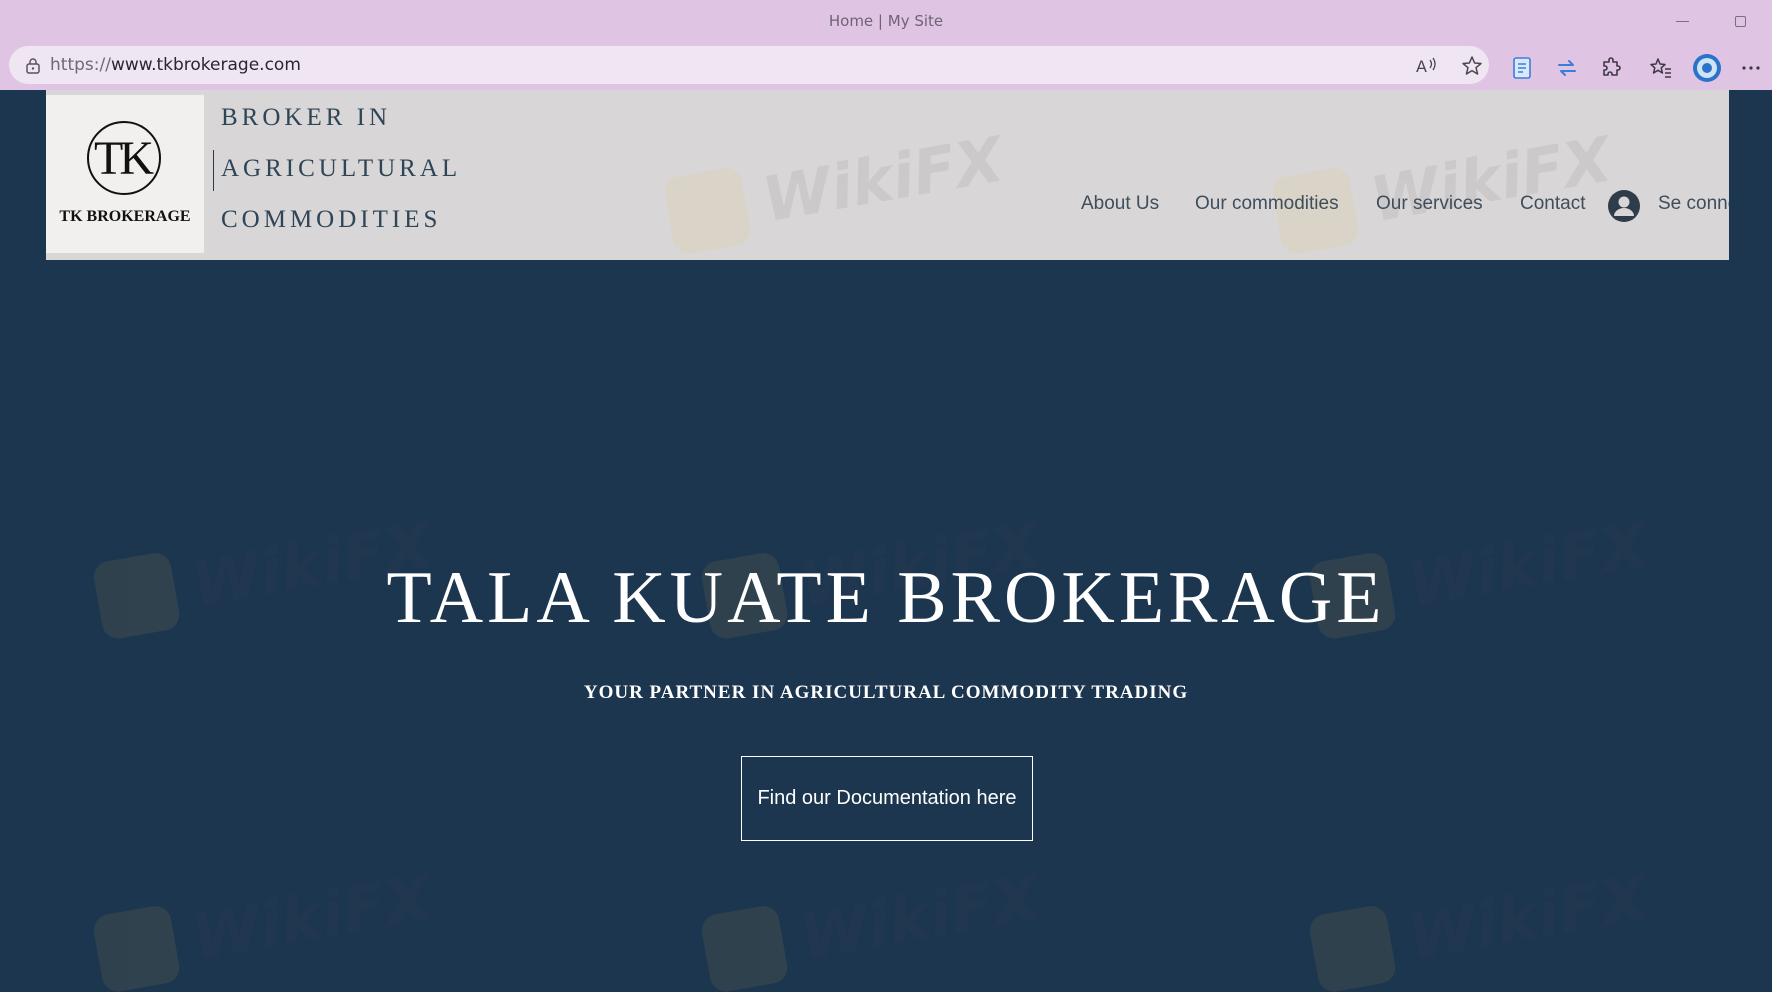  I want to click on documentation-button: Find our Documentation here, so click(887, 798).